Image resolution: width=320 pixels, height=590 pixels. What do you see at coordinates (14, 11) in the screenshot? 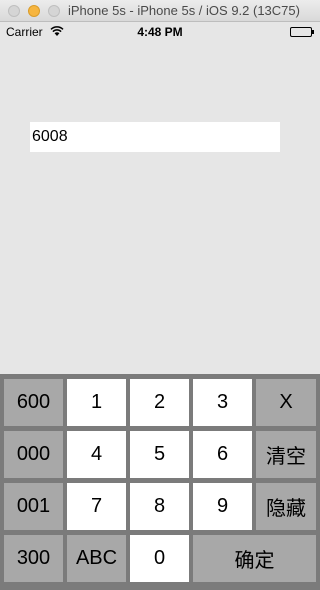
I see `window-close-button` at bounding box center [14, 11].